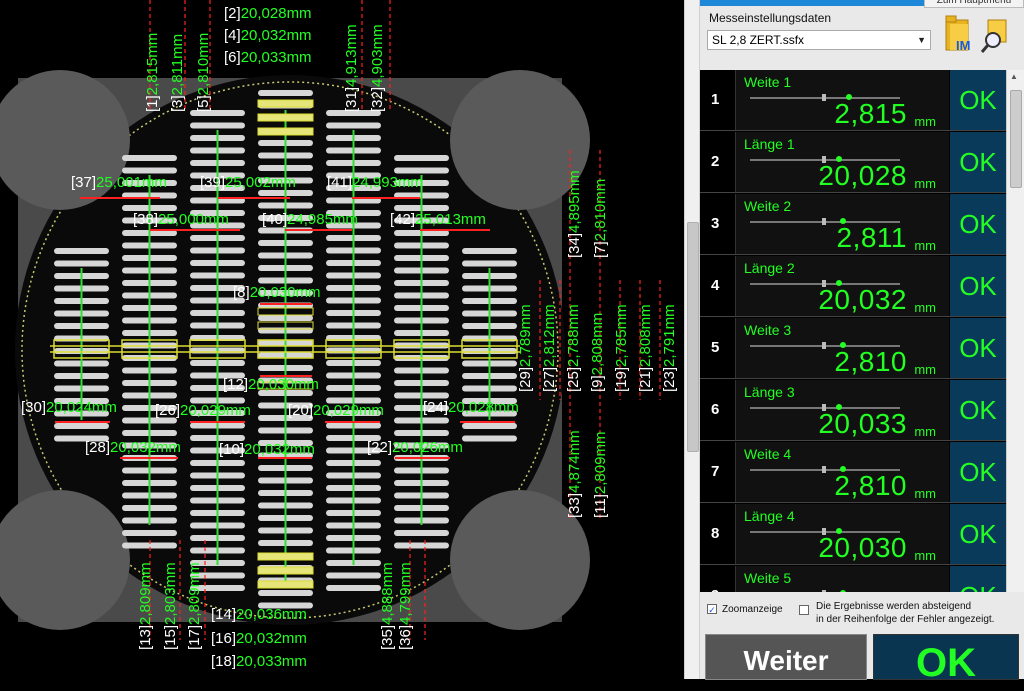 This screenshot has height=691, width=1024. What do you see at coordinates (387, 182) in the screenshot?
I see `measurement-value: 24,993mm` at bounding box center [387, 182].